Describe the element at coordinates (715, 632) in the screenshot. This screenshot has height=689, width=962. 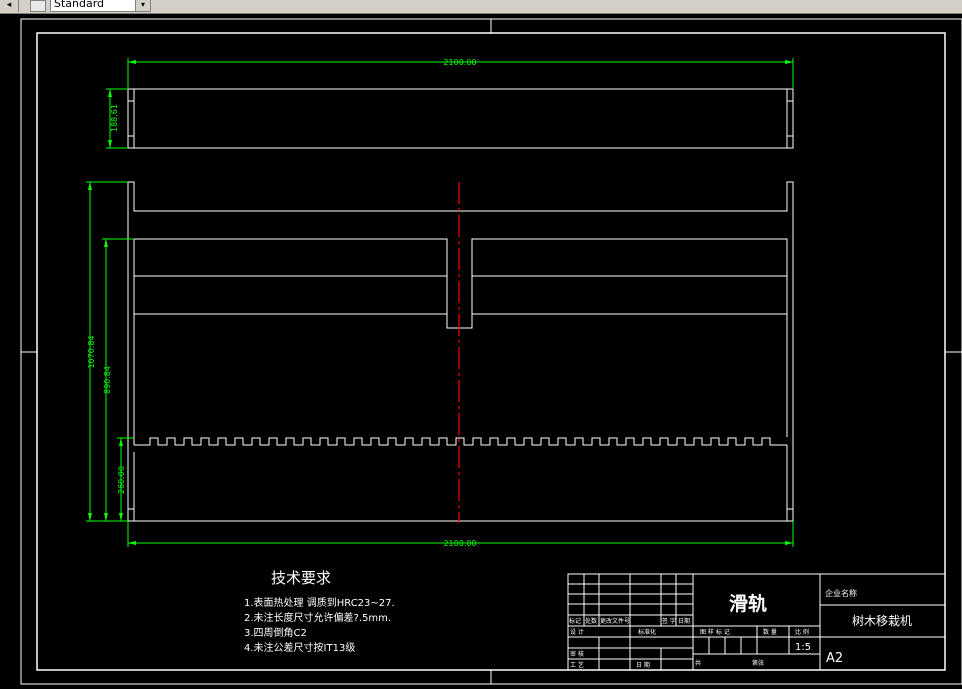
I see `header-stage: 图 样 标 记` at that location.